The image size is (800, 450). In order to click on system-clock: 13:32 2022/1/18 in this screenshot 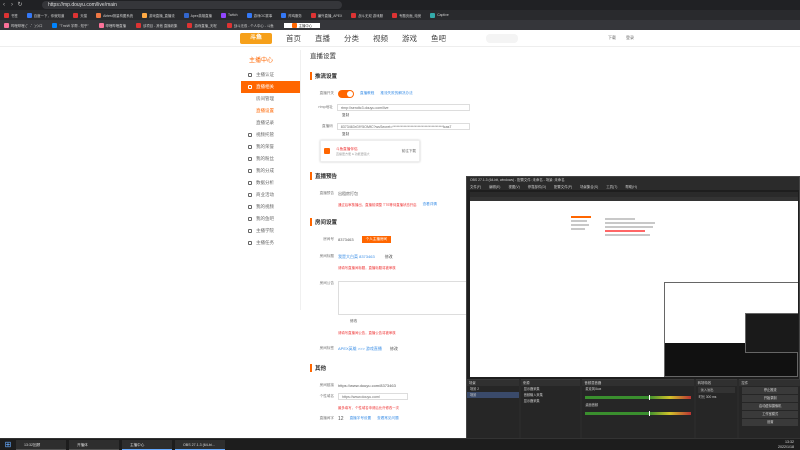, I will do `click(786, 445)`.